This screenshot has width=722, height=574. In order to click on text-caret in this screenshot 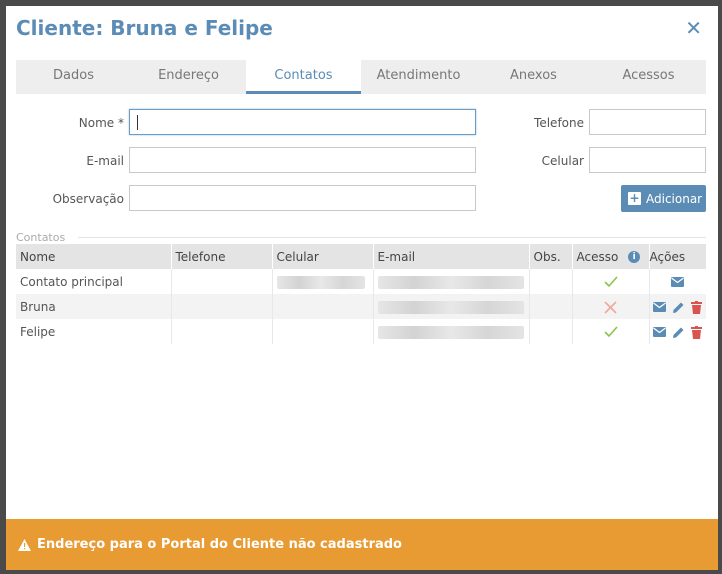, I will do `click(137, 122)`.